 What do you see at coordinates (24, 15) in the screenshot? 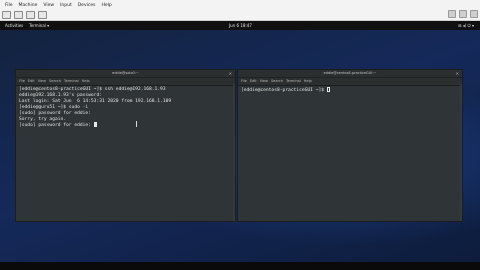
I see `virtualbox-toolbar` at bounding box center [24, 15].